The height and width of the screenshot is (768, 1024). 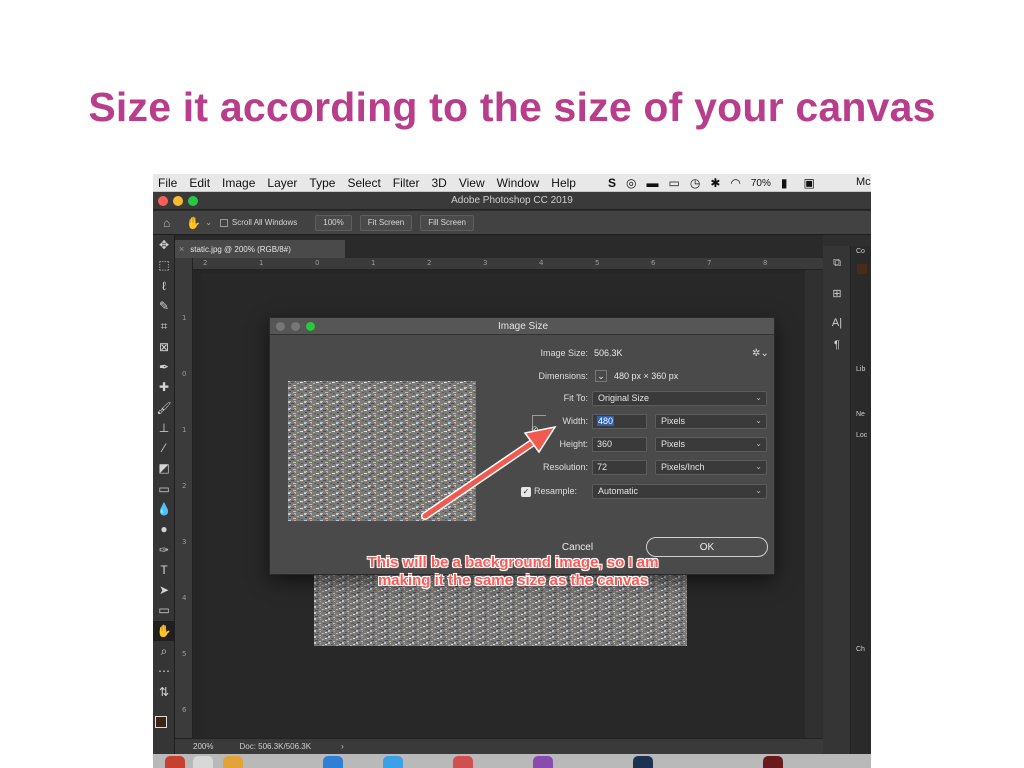 What do you see at coordinates (203, 746) in the screenshot?
I see `zoom-level: 200%` at bounding box center [203, 746].